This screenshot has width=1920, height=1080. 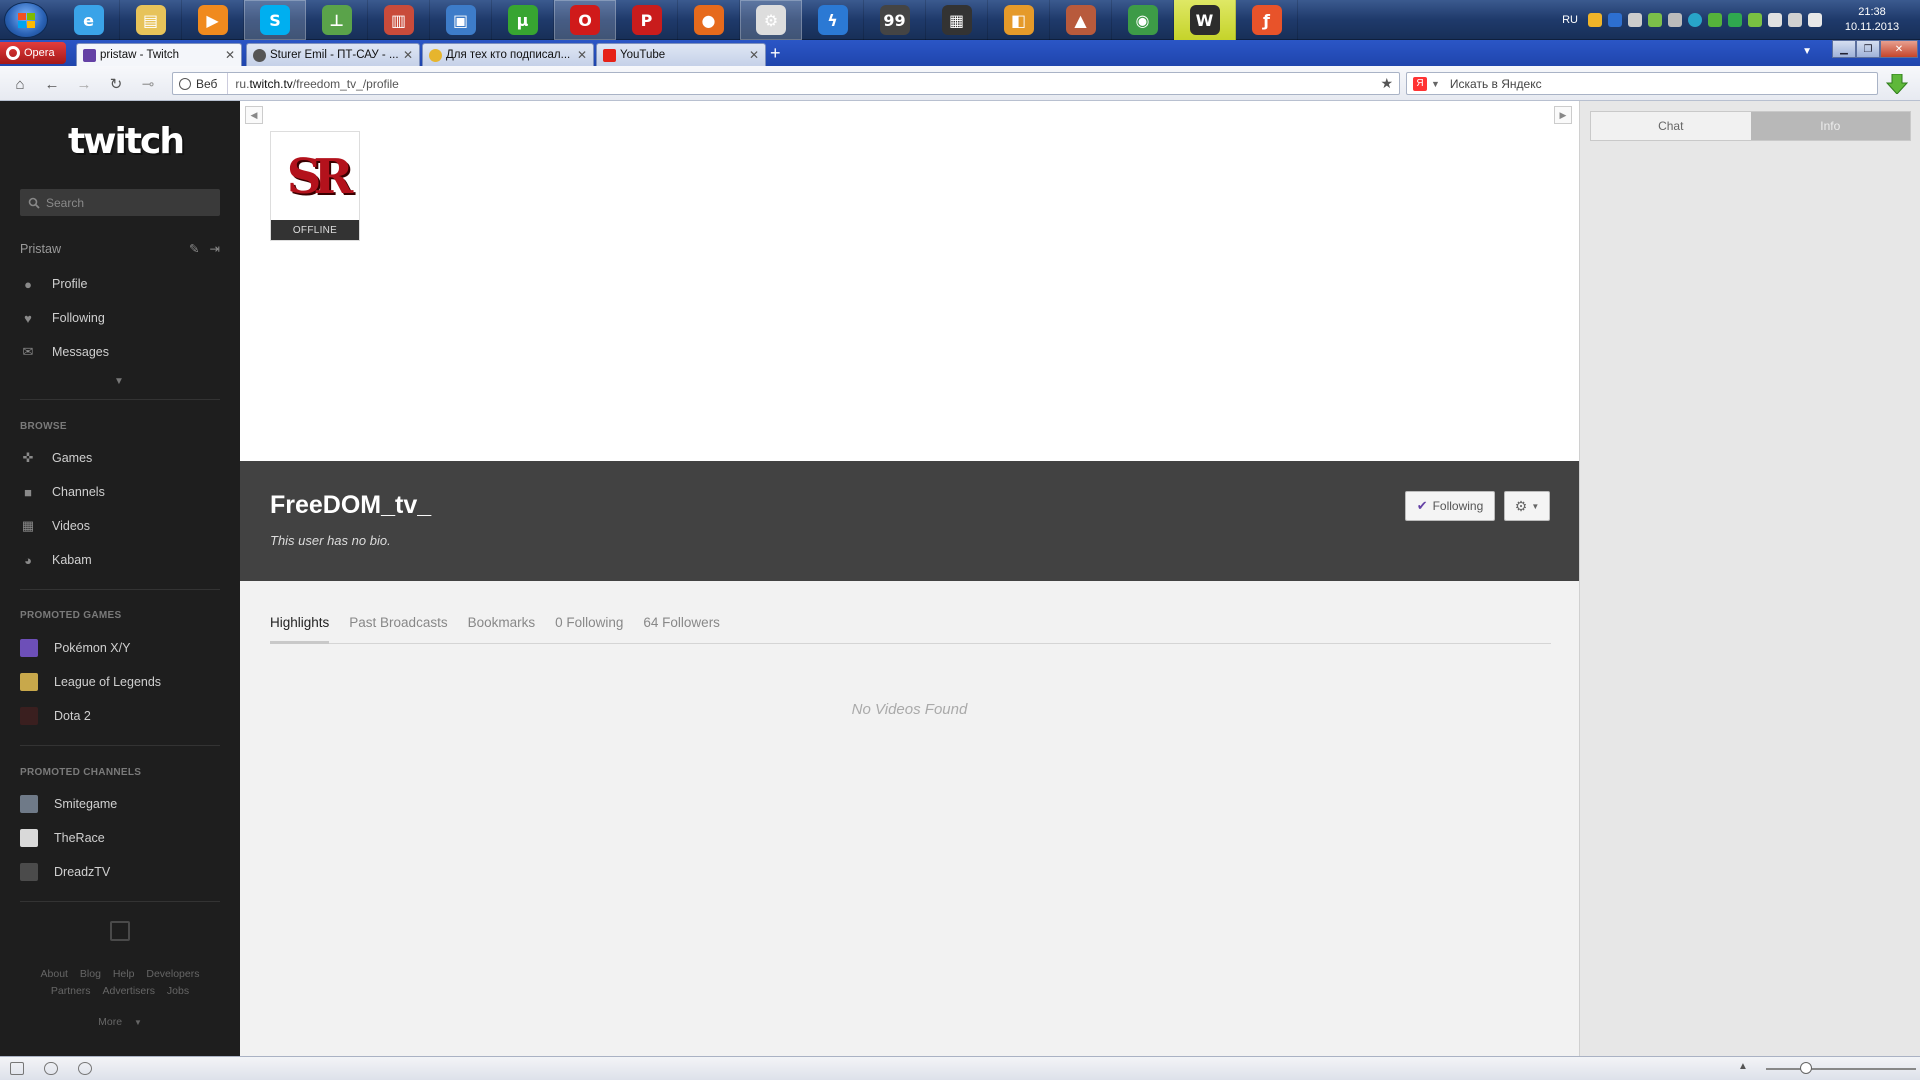 What do you see at coordinates (120, 838) in the screenshot?
I see `sidebar-item-promoted-channel: TheRace` at bounding box center [120, 838].